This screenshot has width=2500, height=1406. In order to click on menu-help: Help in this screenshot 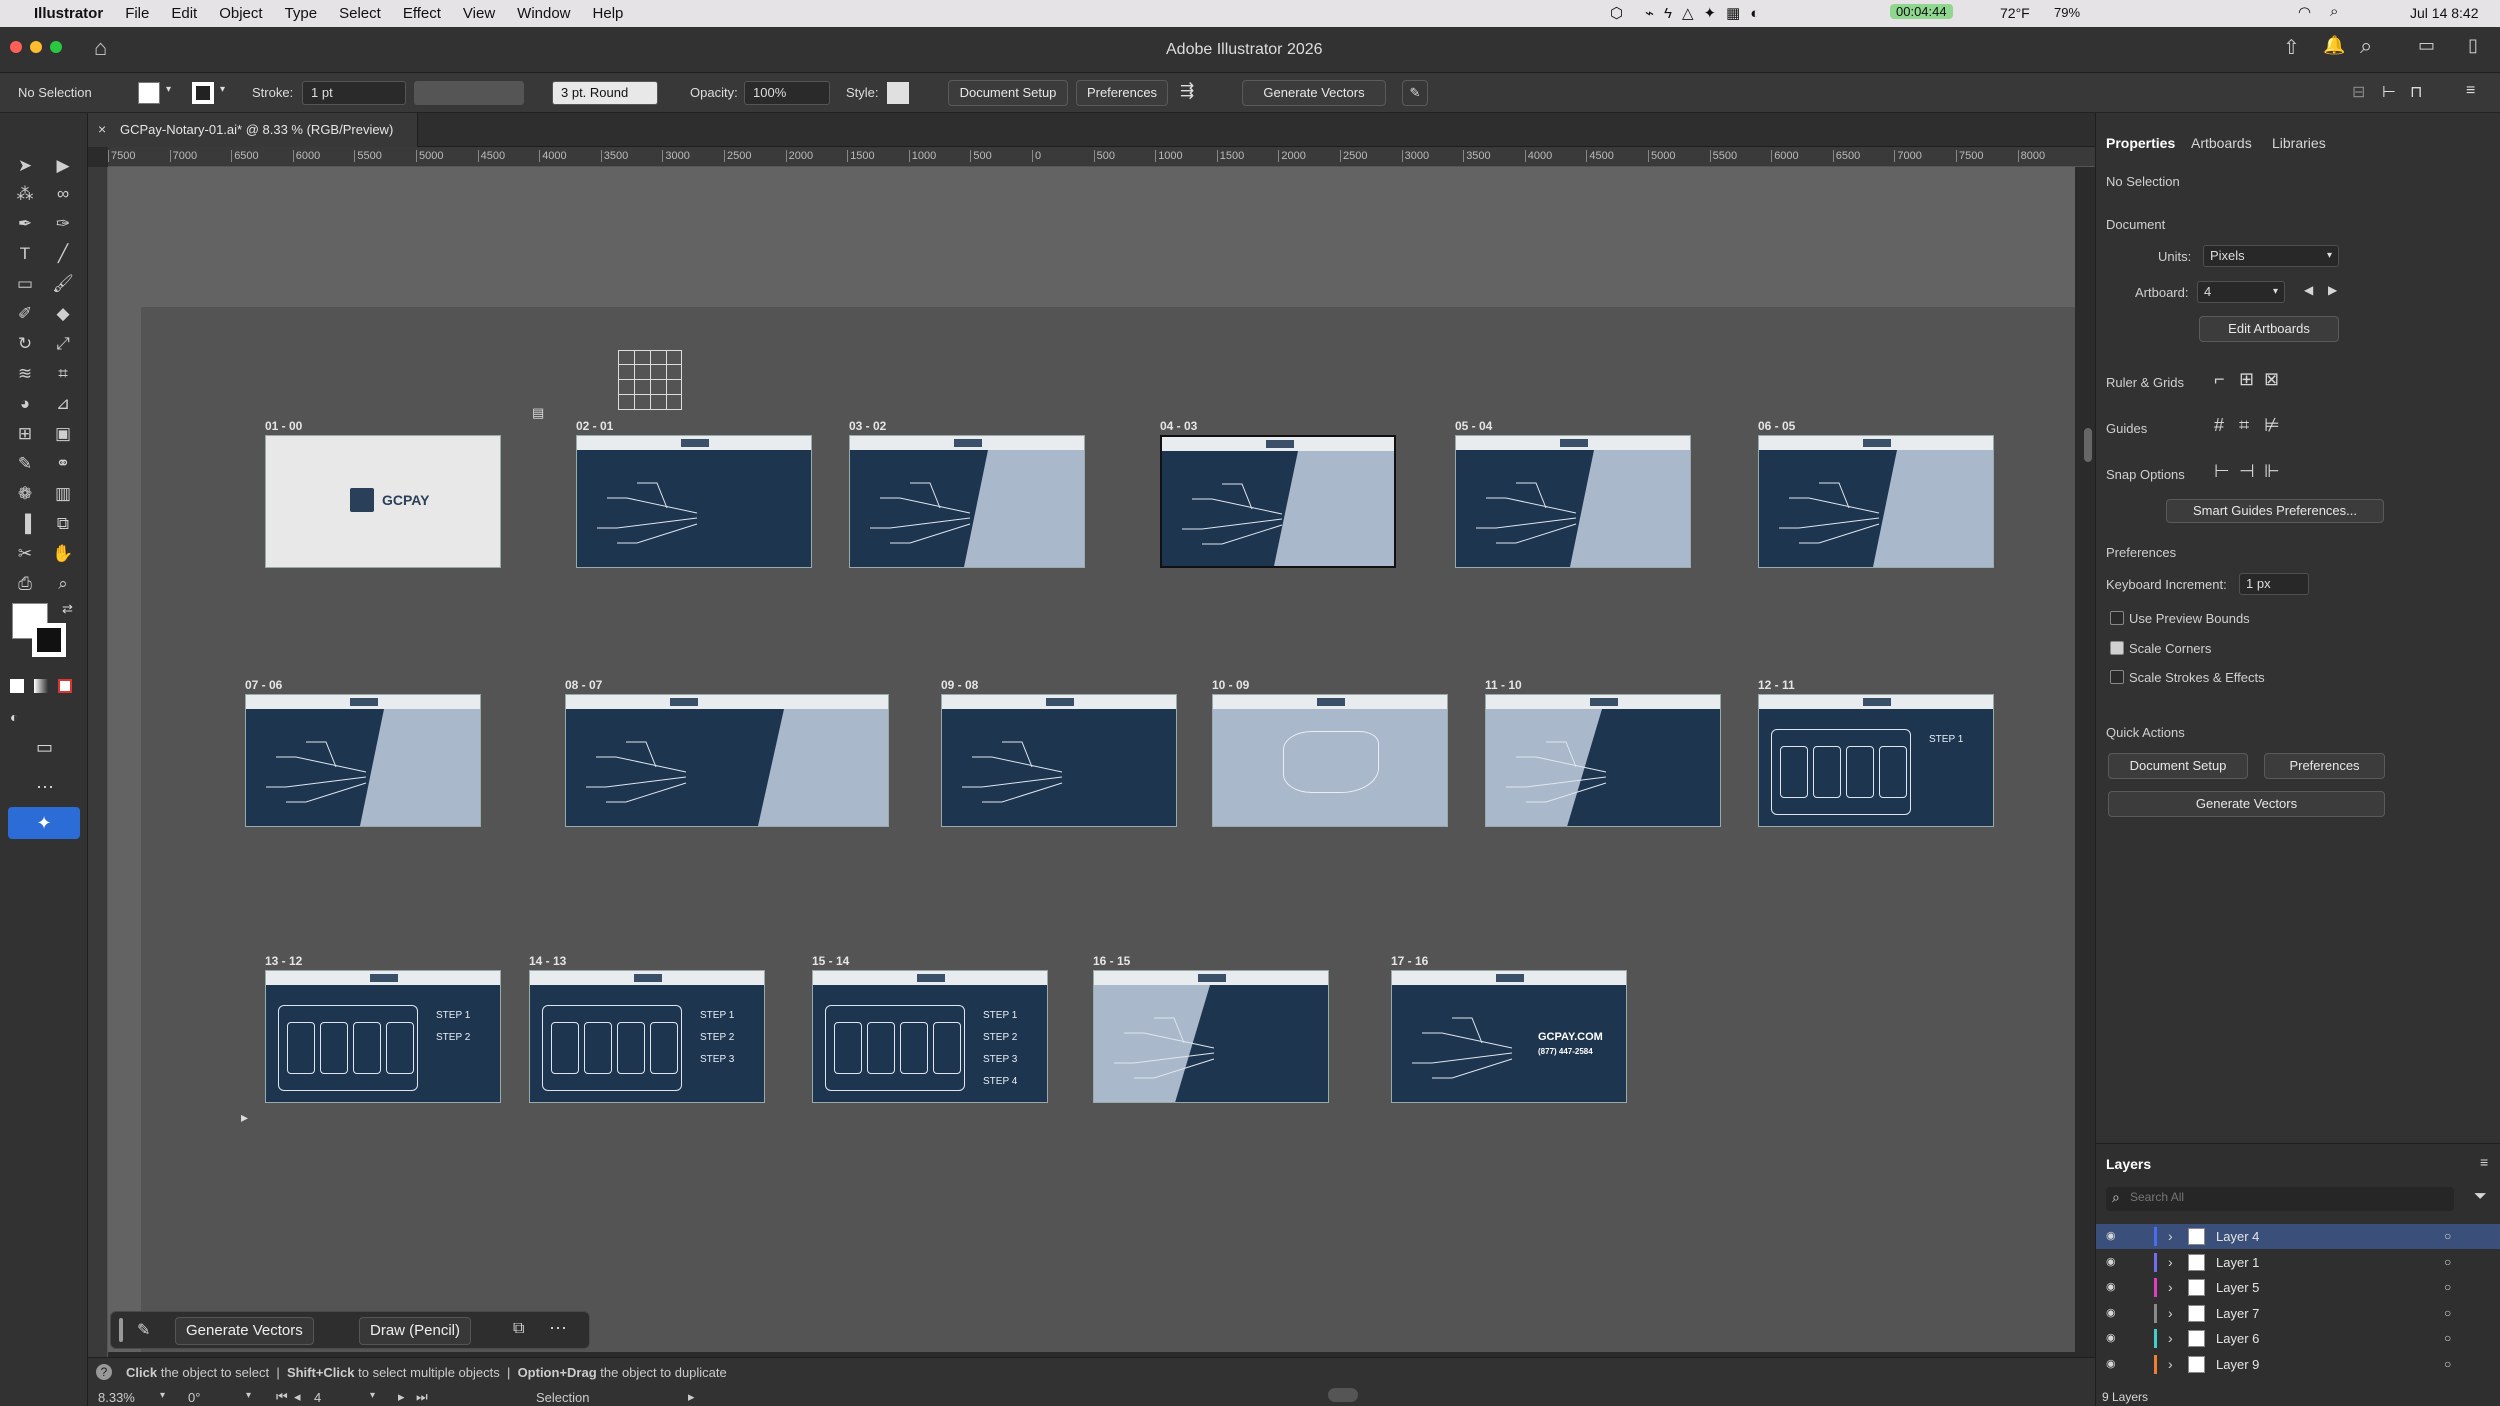, I will do `click(608, 13)`.